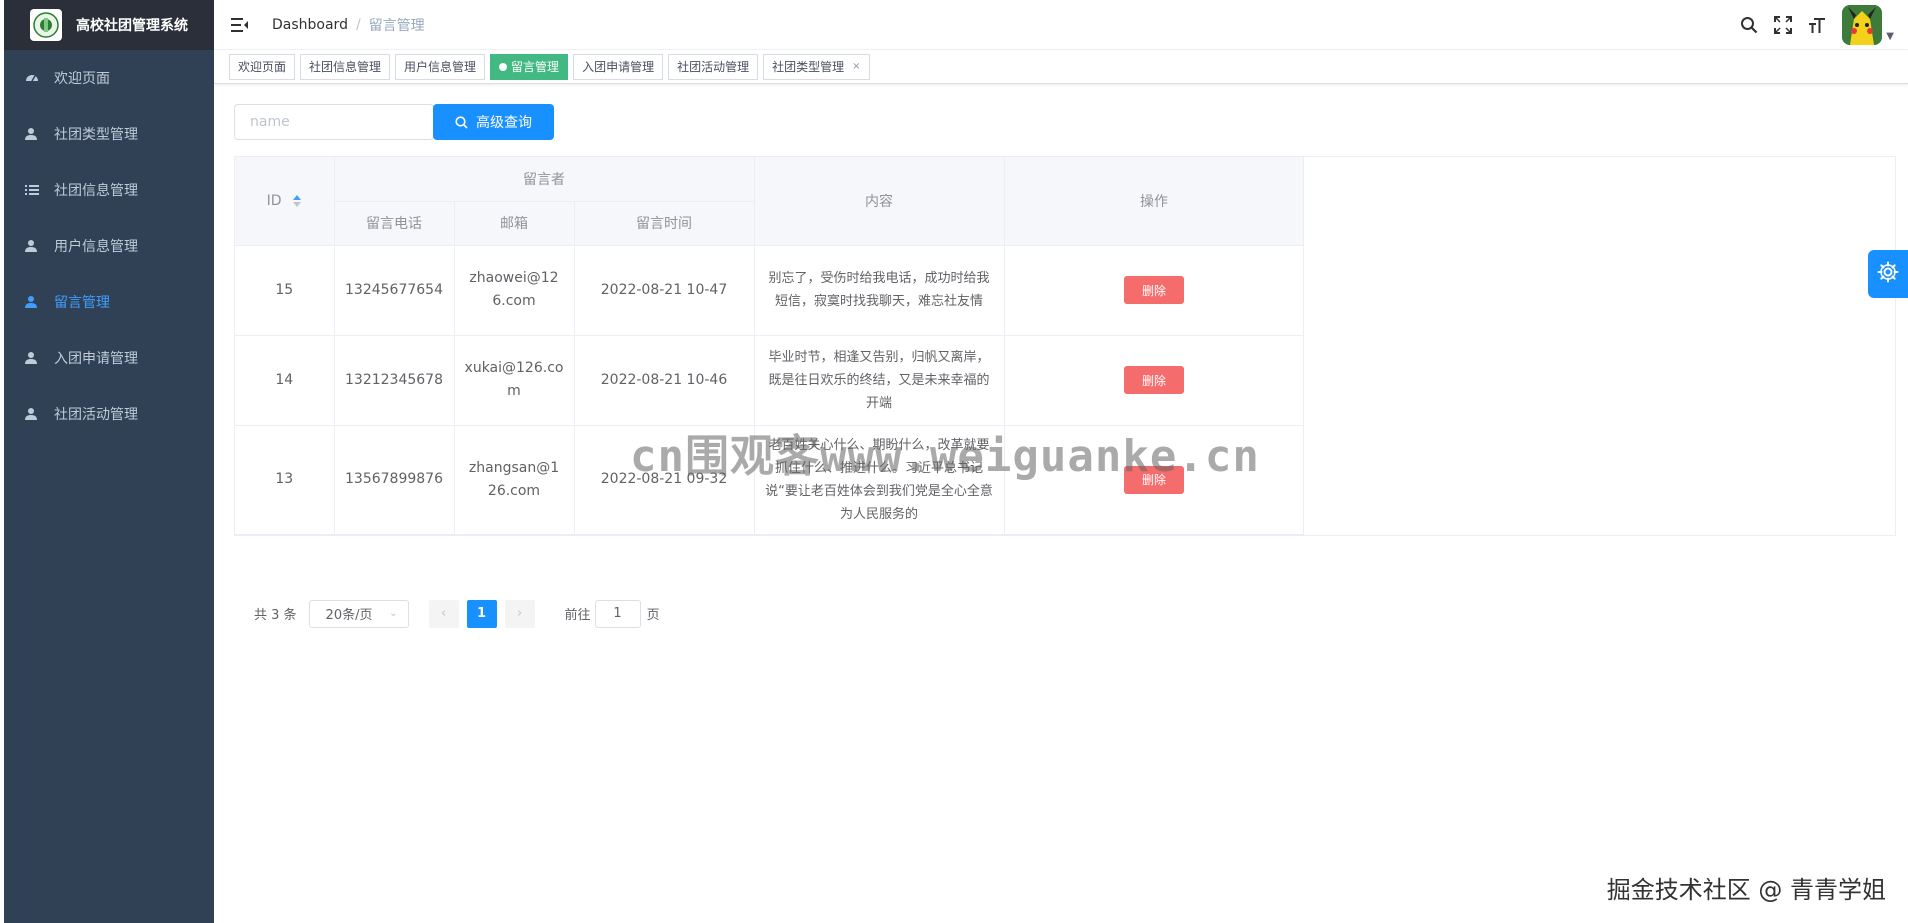 The height and width of the screenshot is (923, 1908). I want to click on tag-label: 社团类型管理, so click(808, 66).